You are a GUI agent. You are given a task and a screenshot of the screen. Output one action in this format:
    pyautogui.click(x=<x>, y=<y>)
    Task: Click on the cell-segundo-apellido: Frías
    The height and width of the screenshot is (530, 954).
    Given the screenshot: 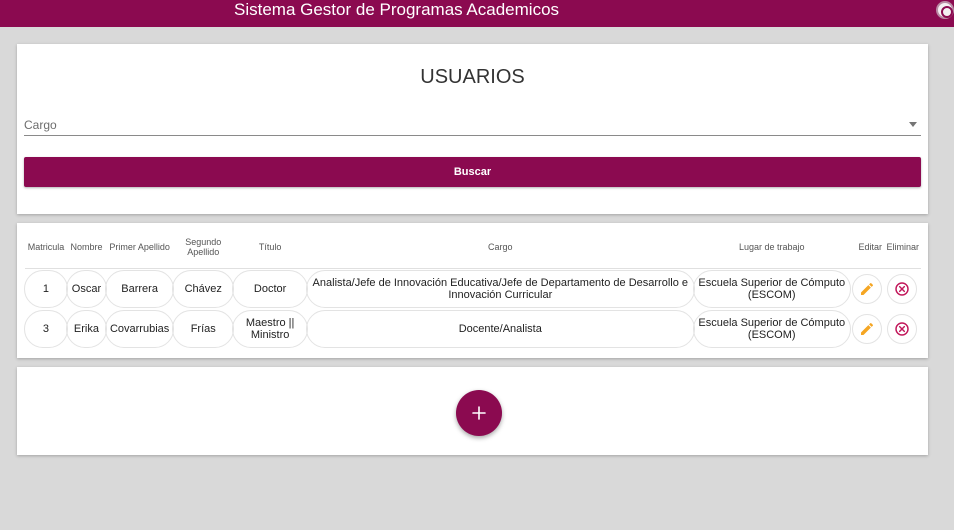 What is the action you would take?
    pyautogui.click(x=203, y=329)
    